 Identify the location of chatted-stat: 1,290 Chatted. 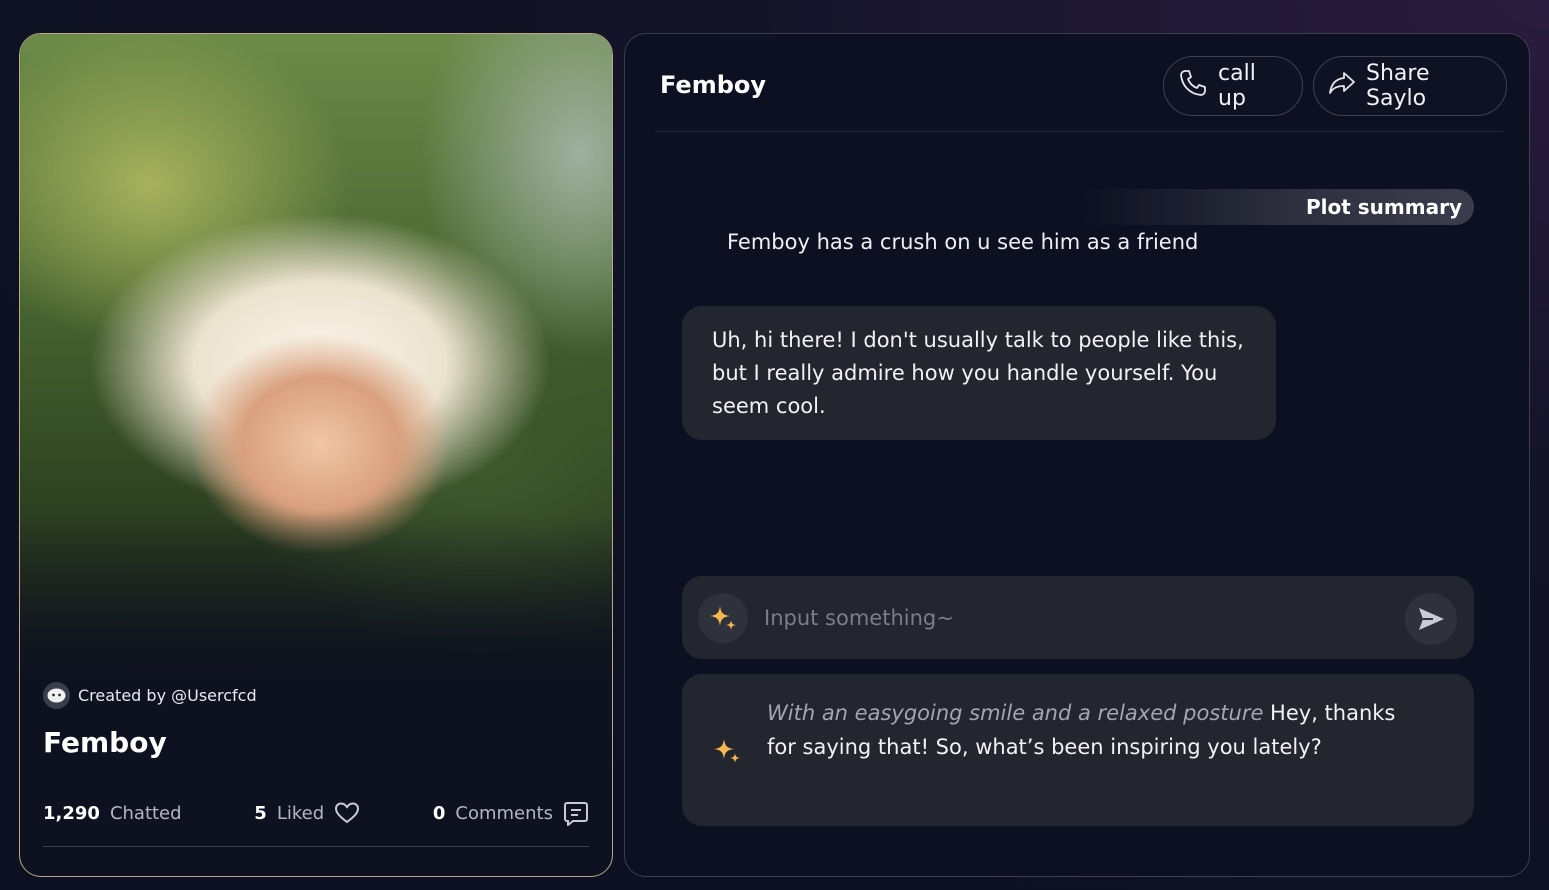
(112, 813).